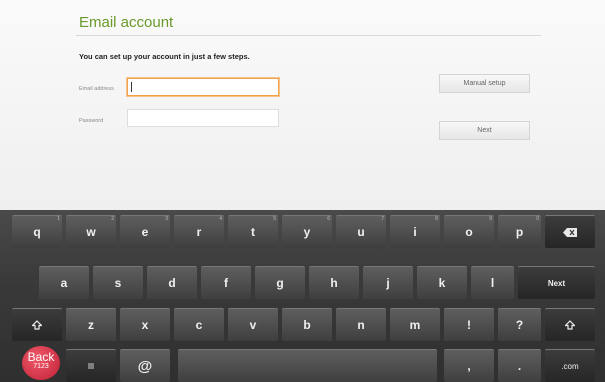 The height and width of the screenshot is (382, 605). I want to click on email-label: Email address, so click(96, 89).